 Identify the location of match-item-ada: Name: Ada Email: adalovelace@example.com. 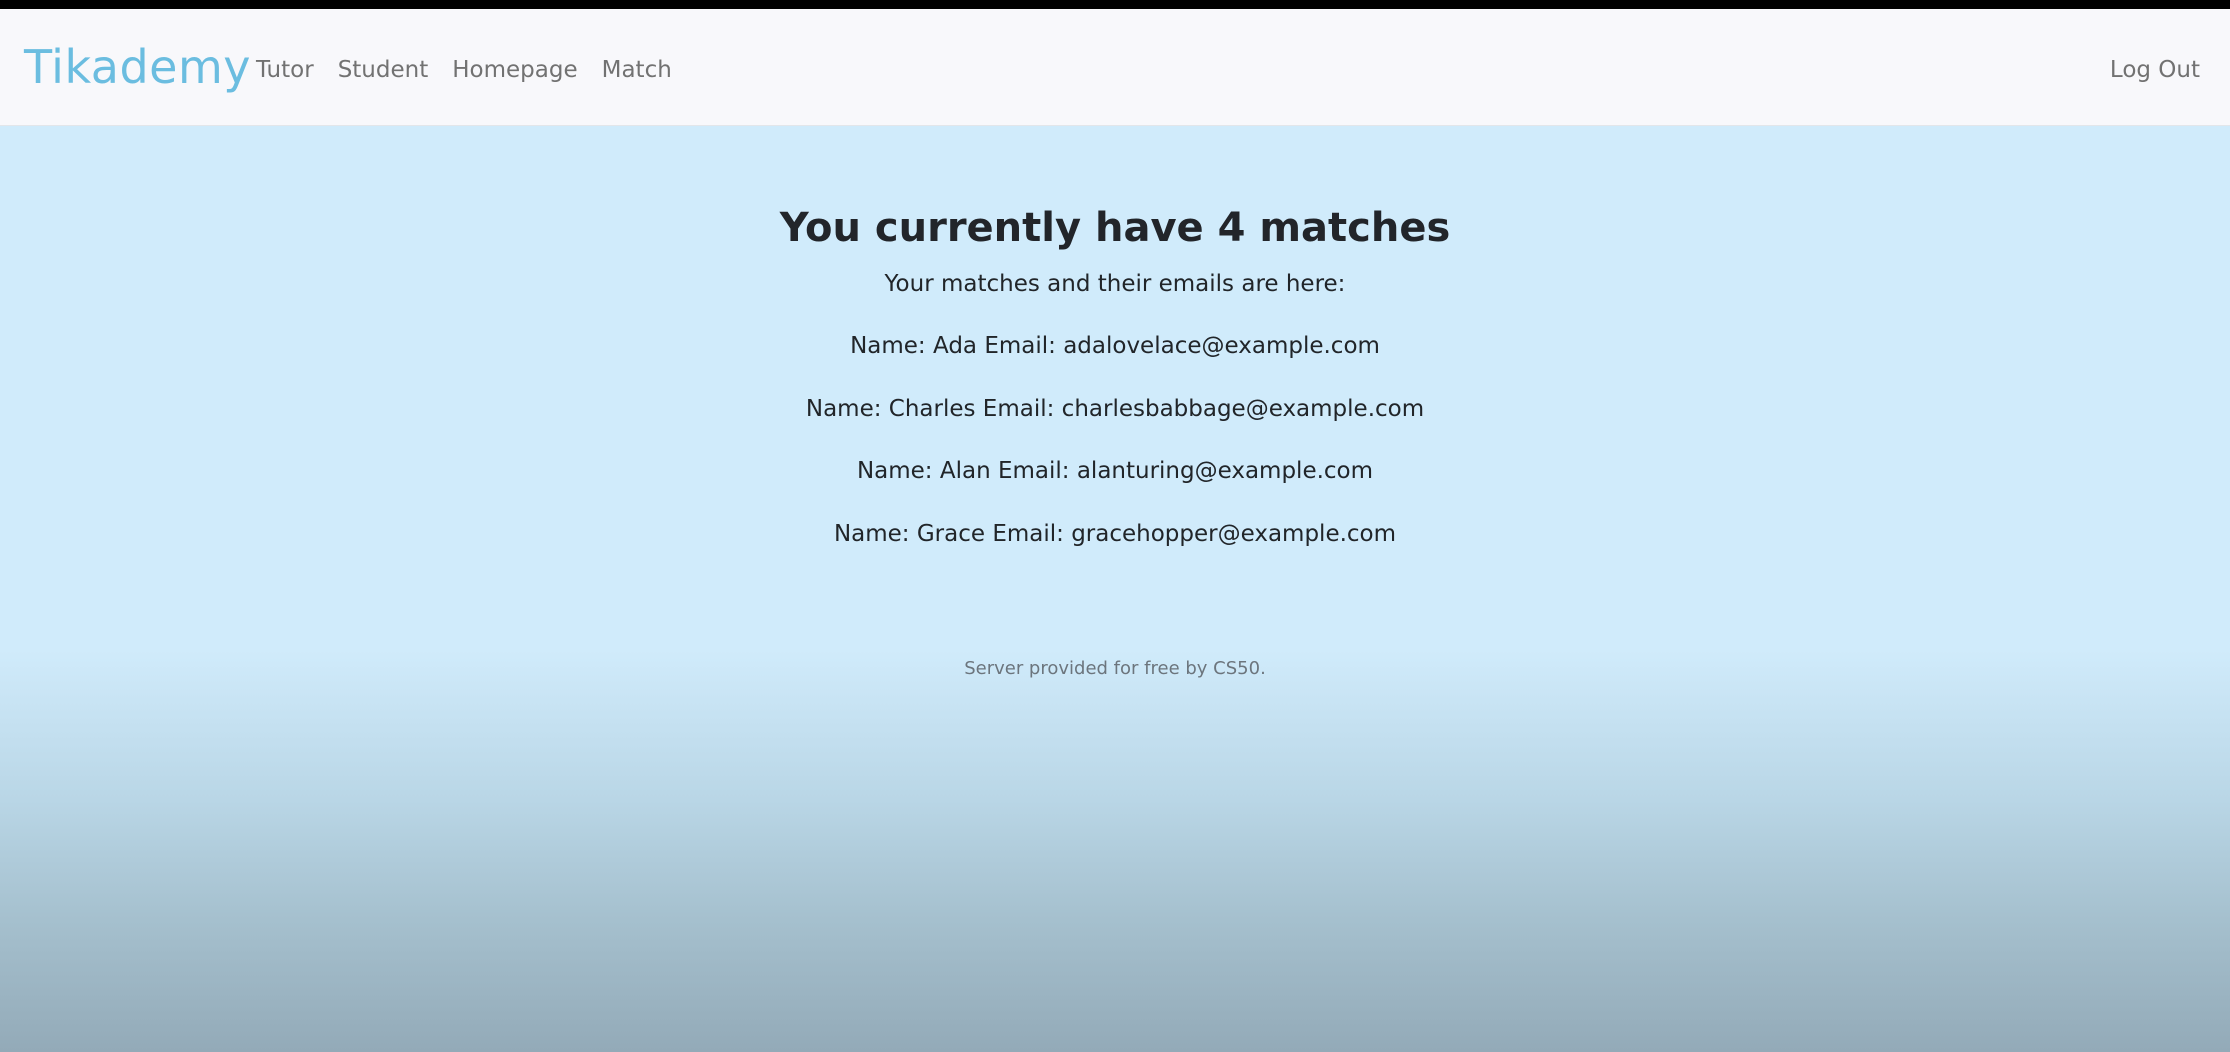
(1115, 346).